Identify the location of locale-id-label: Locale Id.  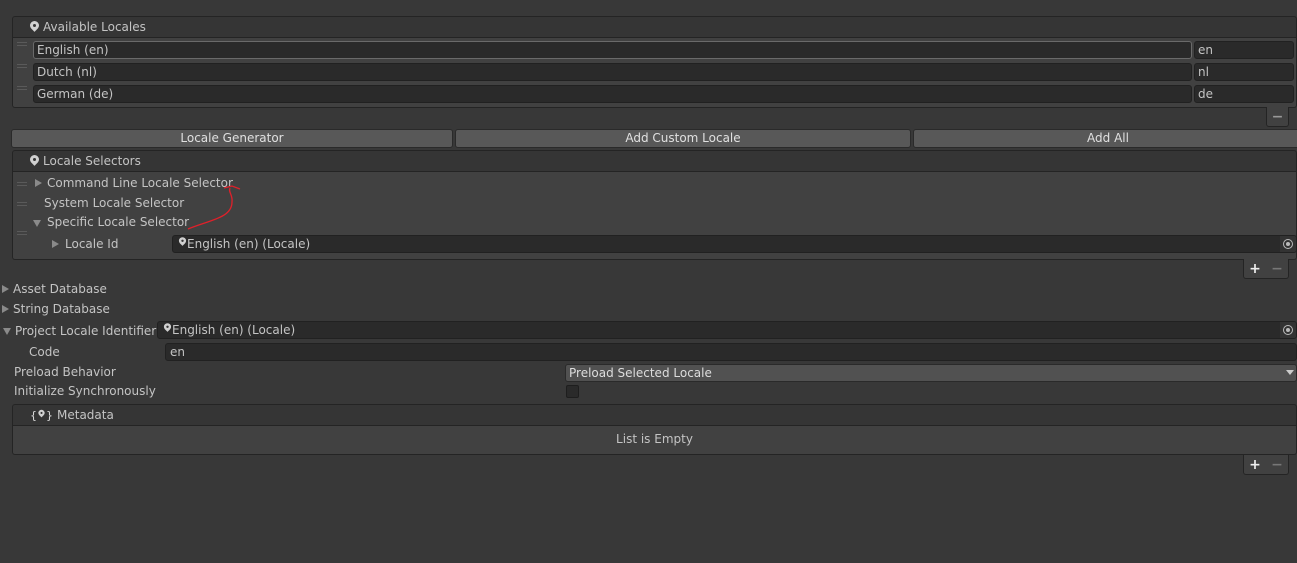
(92, 244).